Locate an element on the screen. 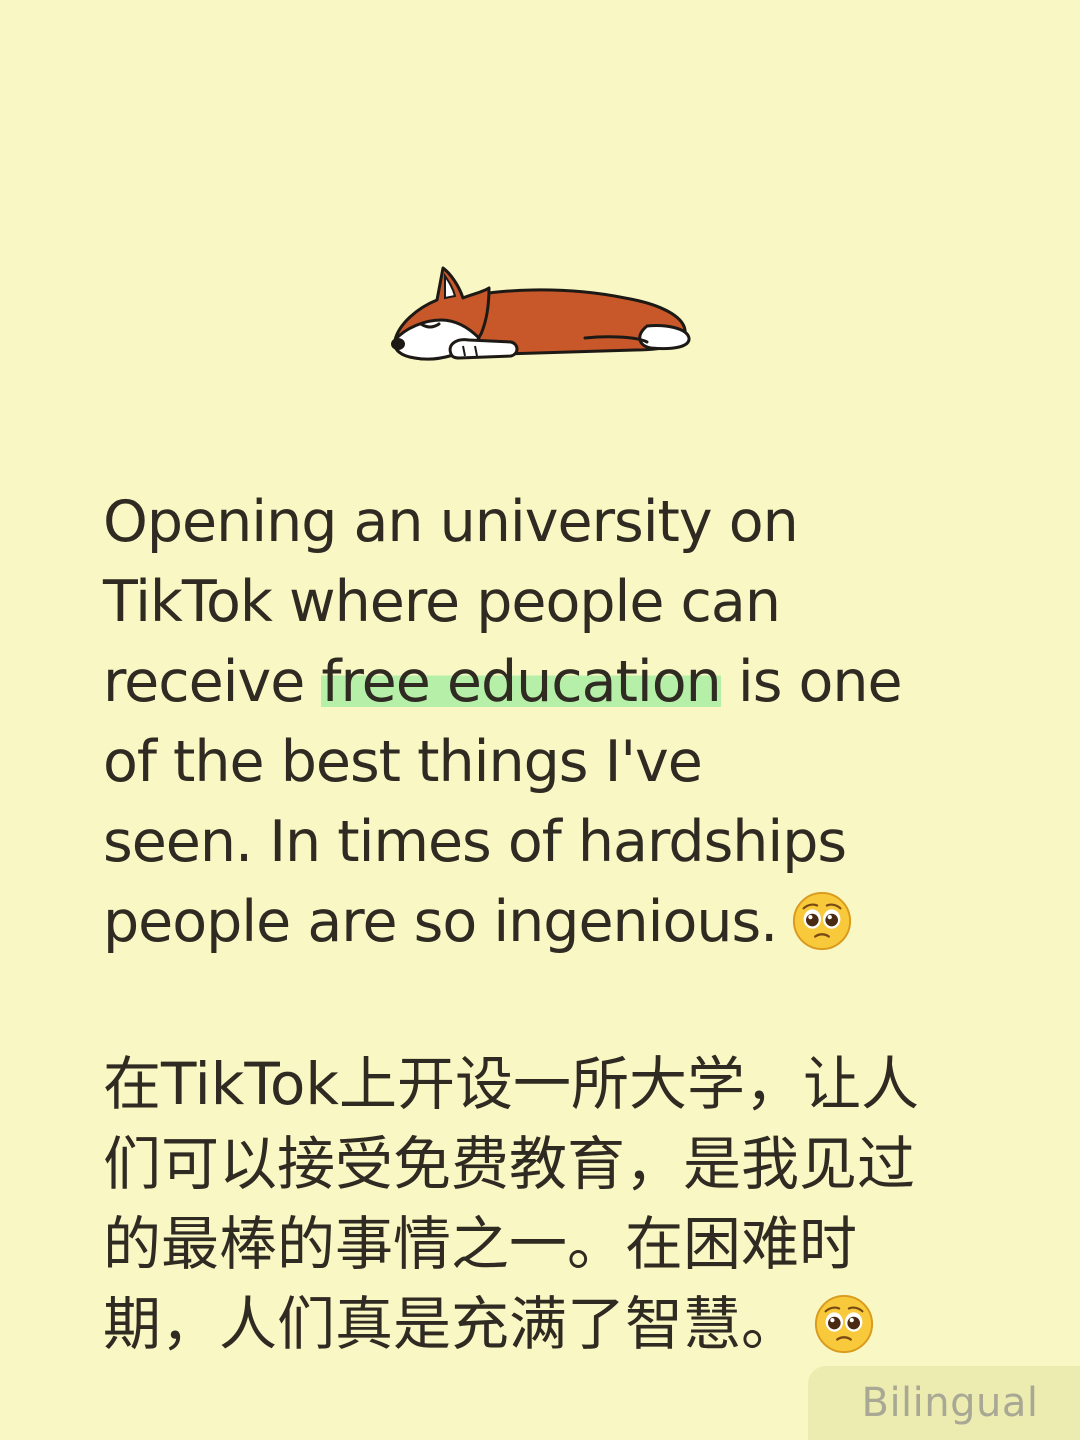 This screenshot has height=1440, width=1080. english-line-3-start: receive is located at coordinates (212, 682).